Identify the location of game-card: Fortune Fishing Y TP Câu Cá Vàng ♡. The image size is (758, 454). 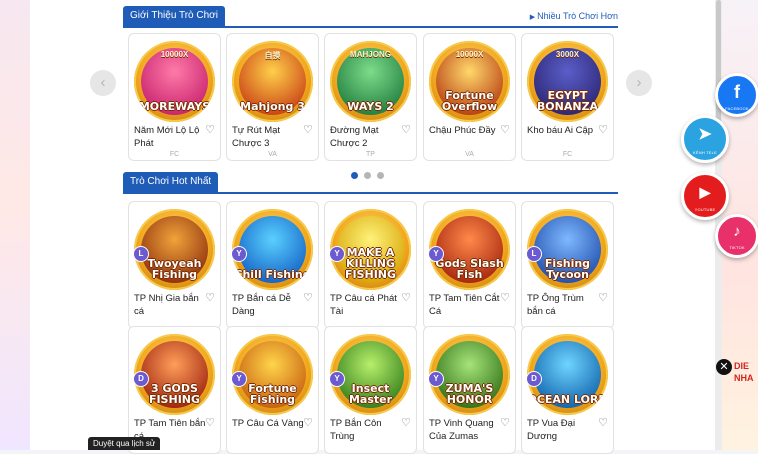
(272, 390).